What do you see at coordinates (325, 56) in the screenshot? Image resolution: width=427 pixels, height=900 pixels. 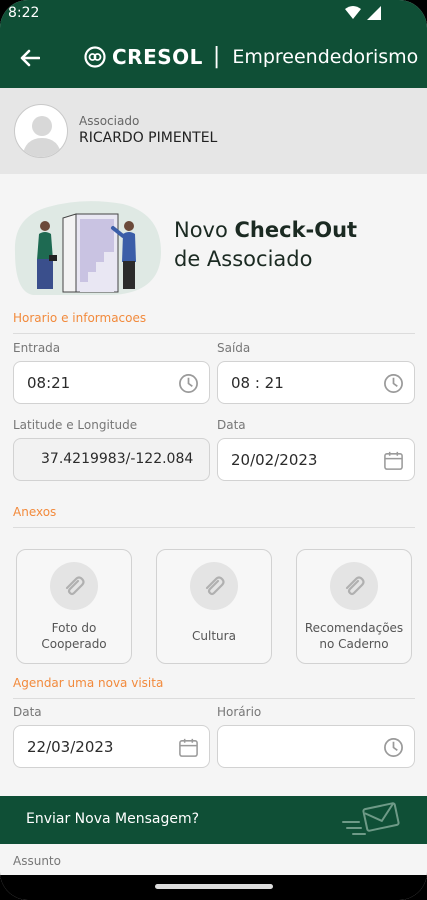 I see `section-title: Empreendedorismo` at bounding box center [325, 56].